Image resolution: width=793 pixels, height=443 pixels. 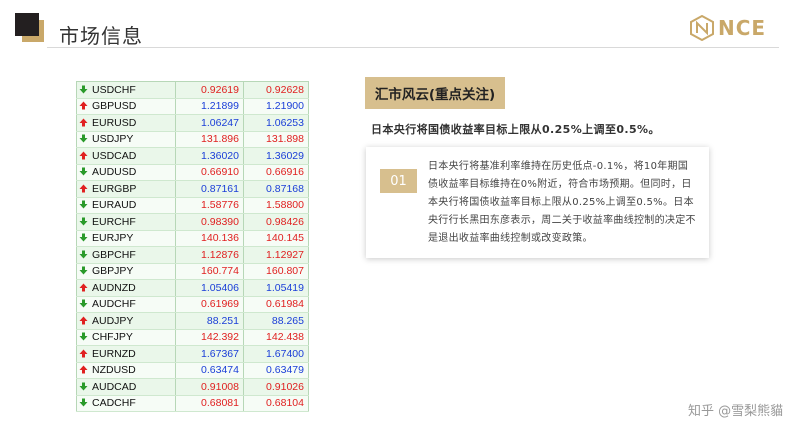 I want to click on bid-cell: 0.87161, so click(x=209, y=189).